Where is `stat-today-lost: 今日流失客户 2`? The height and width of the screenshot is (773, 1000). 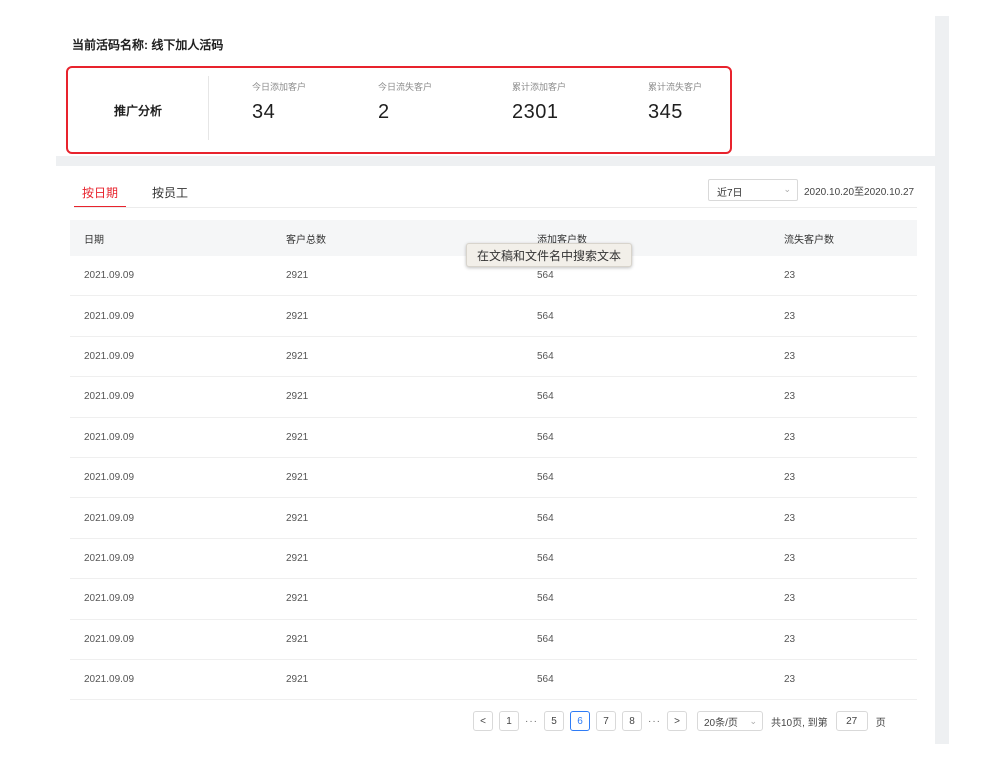 stat-today-lost: 今日流失客户 2 is located at coordinates (405, 102).